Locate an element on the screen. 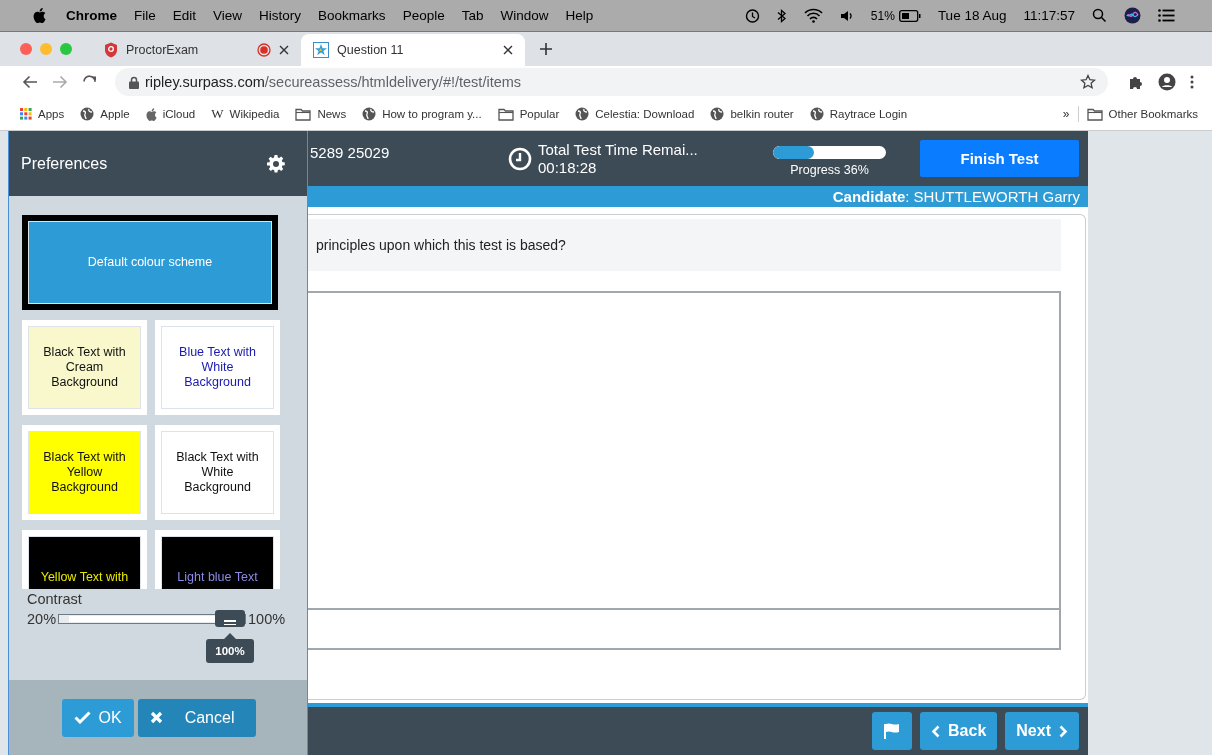 The width and height of the screenshot is (1212, 755). bookmark-label: belkin router is located at coordinates (762, 114).